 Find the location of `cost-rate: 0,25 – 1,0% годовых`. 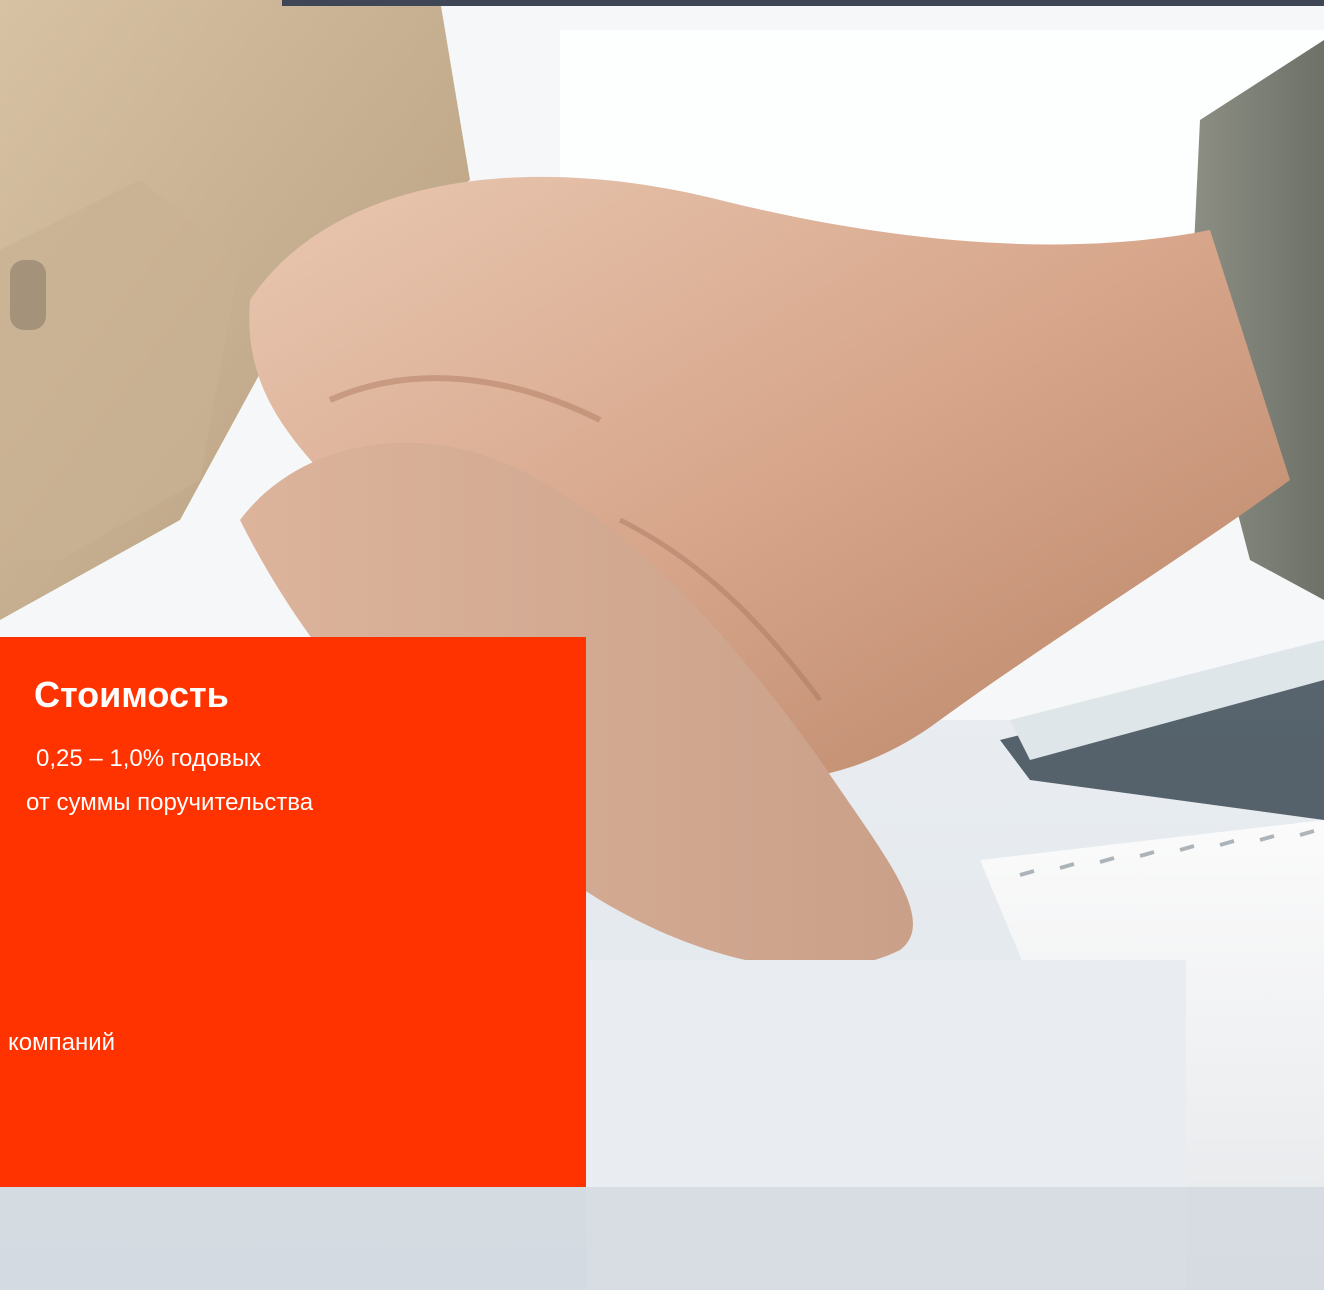

cost-rate: 0,25 – 1,0% годовых is located at coordinates (149, 758).